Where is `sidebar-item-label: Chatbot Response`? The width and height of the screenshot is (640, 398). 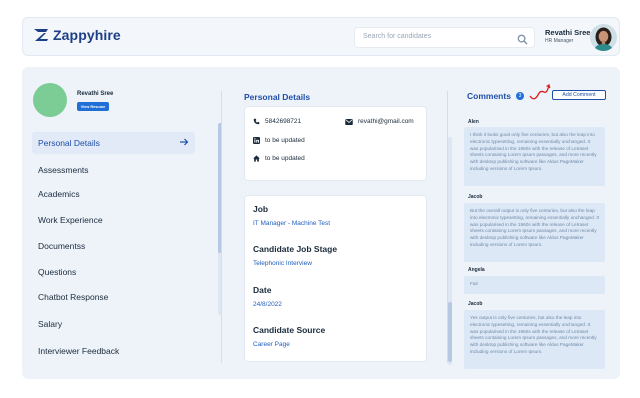
sidebar-item-label: Chatbot Response is located at coordinates (73, 297).